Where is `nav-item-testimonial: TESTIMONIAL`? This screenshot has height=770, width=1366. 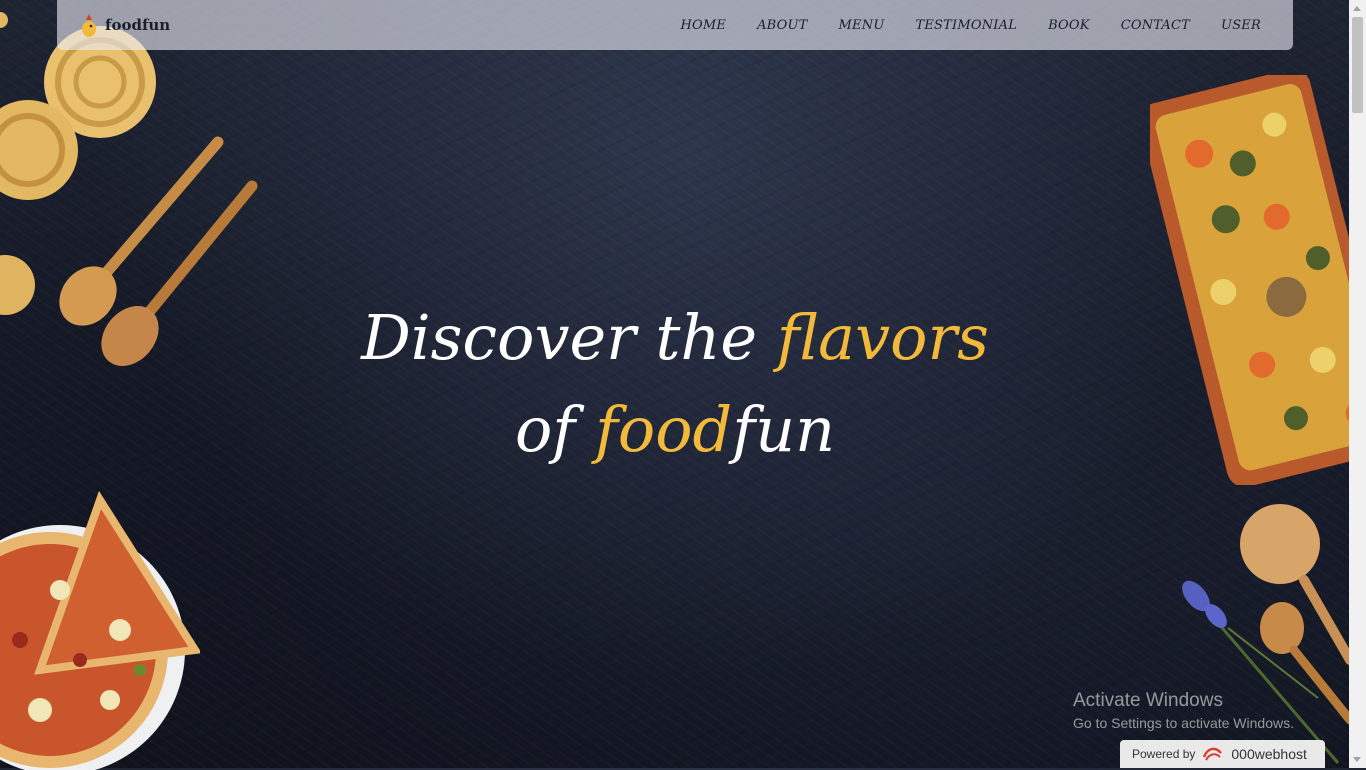
nav-item-testimonial: TESTIMONIAL is located at coordinates (966, 25).